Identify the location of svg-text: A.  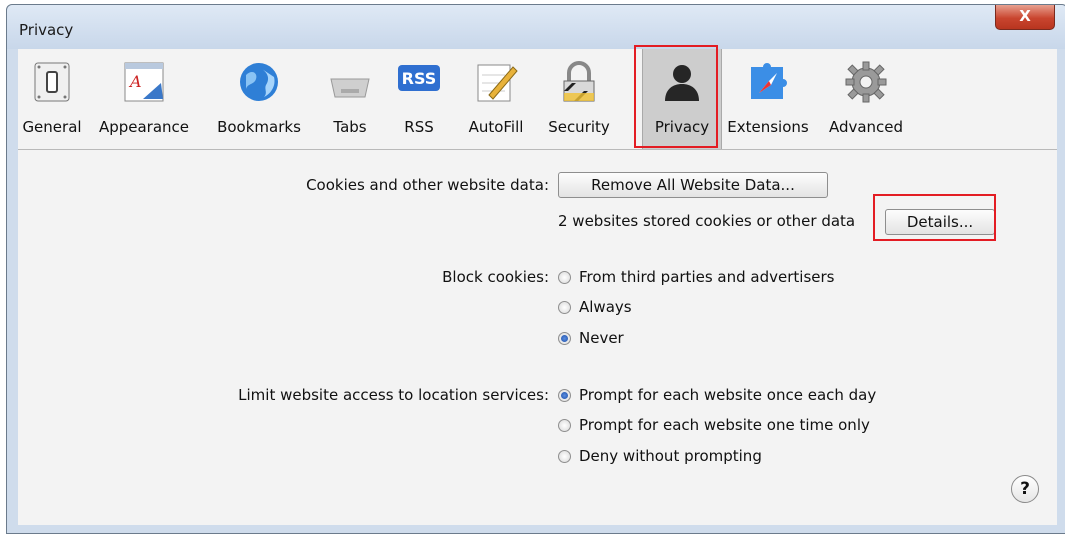
(135, 81).